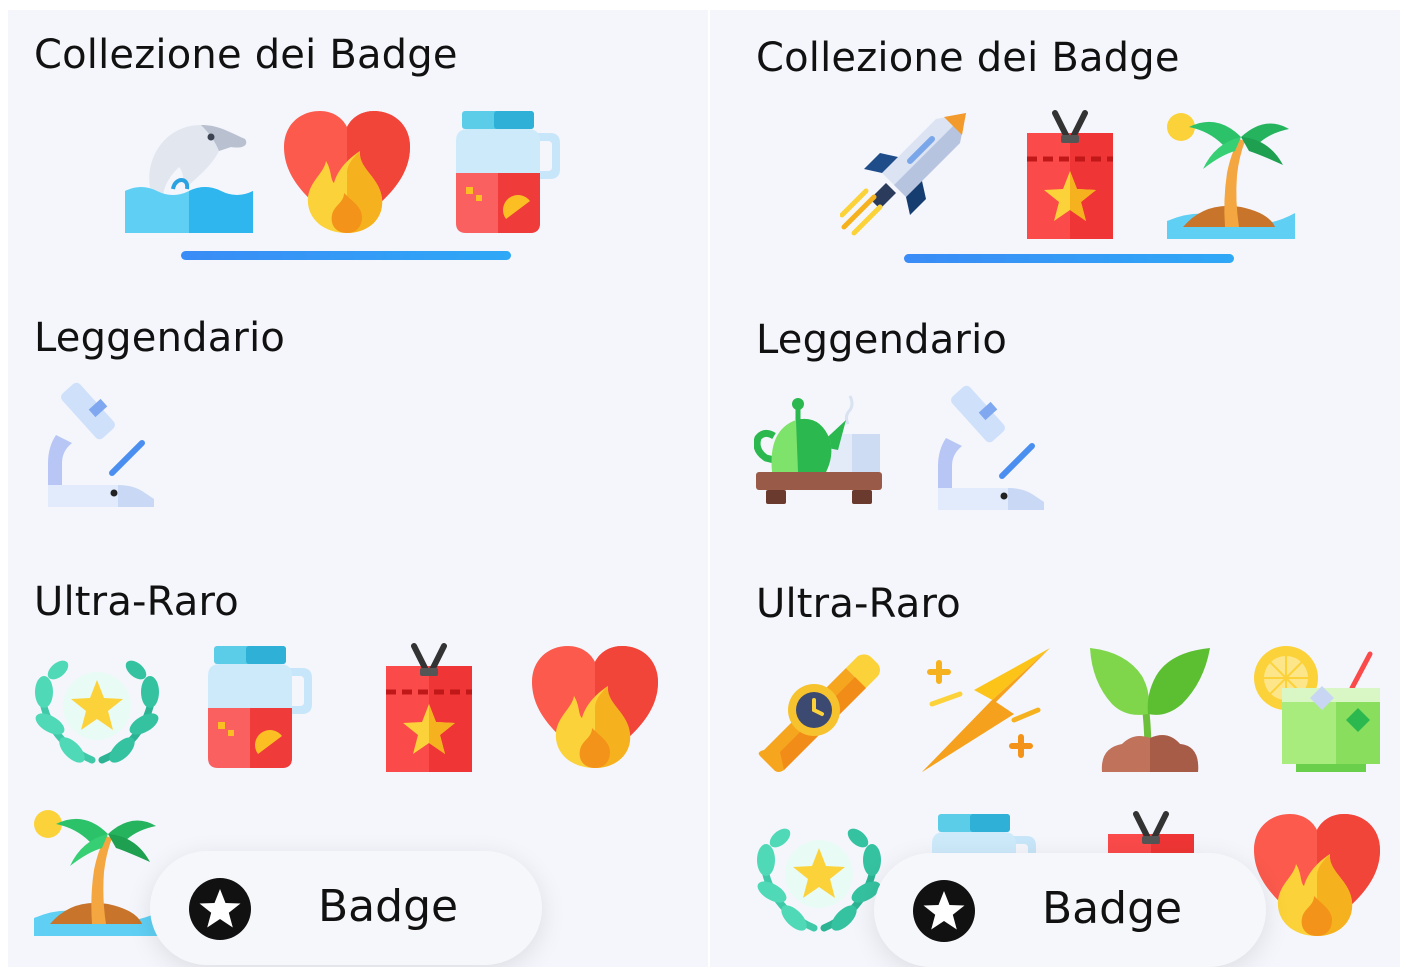 The height and width of the screenshot is (967, 1401). What do you see at coordinates (188, 172) in the screenshot?
I see `dolphin-icon` at bounding box center [188, 172].